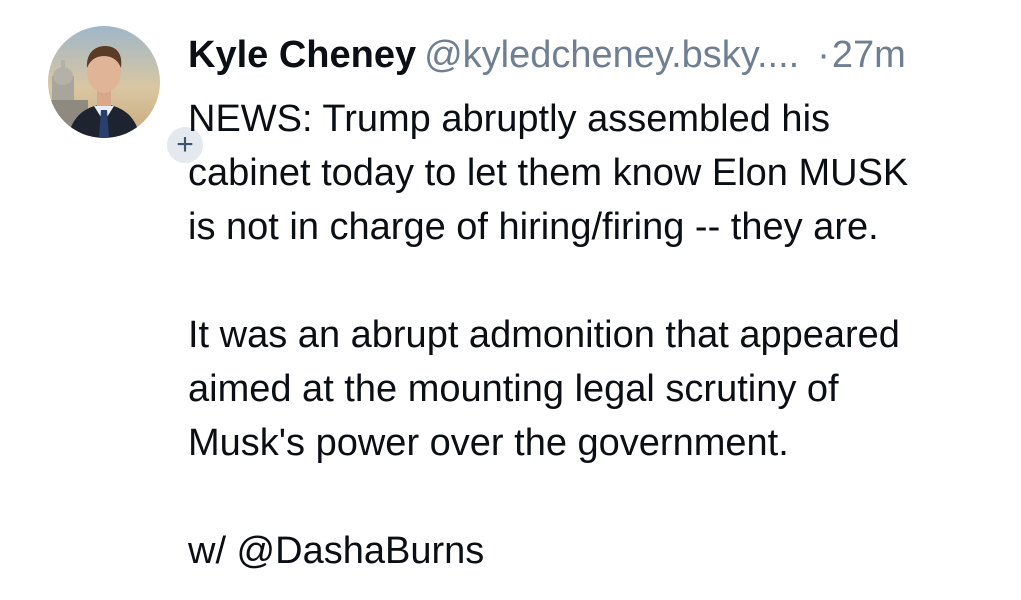  I want to click on author-avatar-container: +, so click(127, 96).